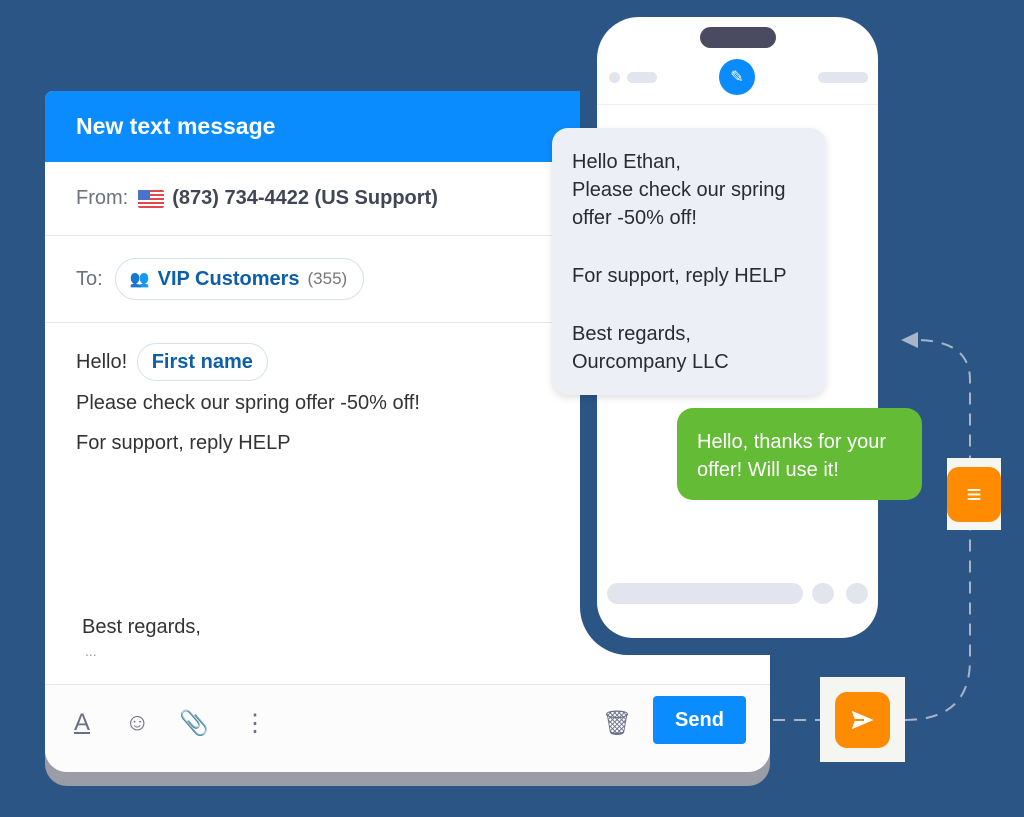 Image resolution: width=1024 pixels, height=817 pixels. I want to click on send-arrow-icon, so click(862, 720).